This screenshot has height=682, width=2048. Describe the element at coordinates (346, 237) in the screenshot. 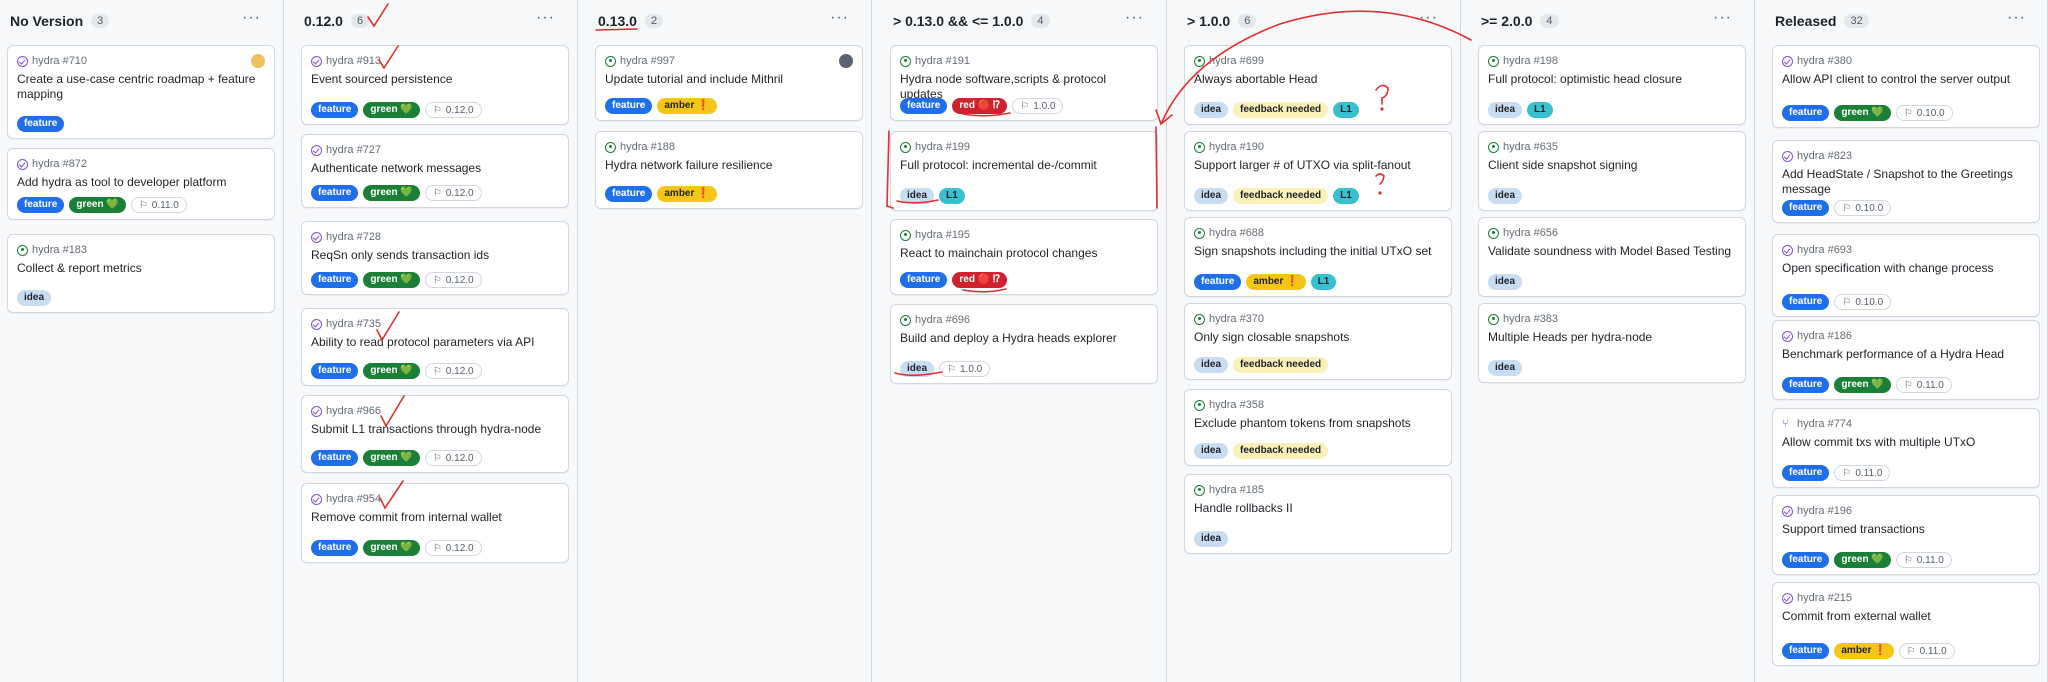

I see `issue-reference: hydra #728` at that location.